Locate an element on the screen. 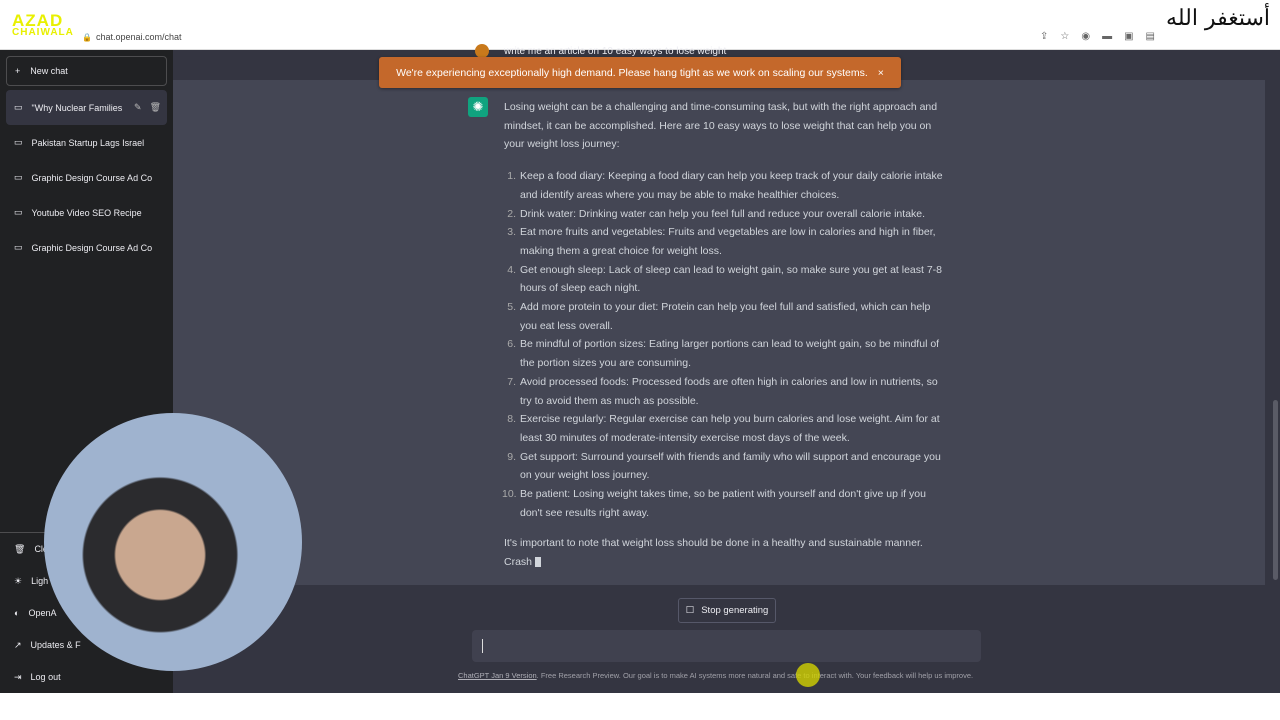 The width and height of the screenshot is (1280, 720). arabic-overlay-text: أستغفر الله is located at coordinates (1218, 18).